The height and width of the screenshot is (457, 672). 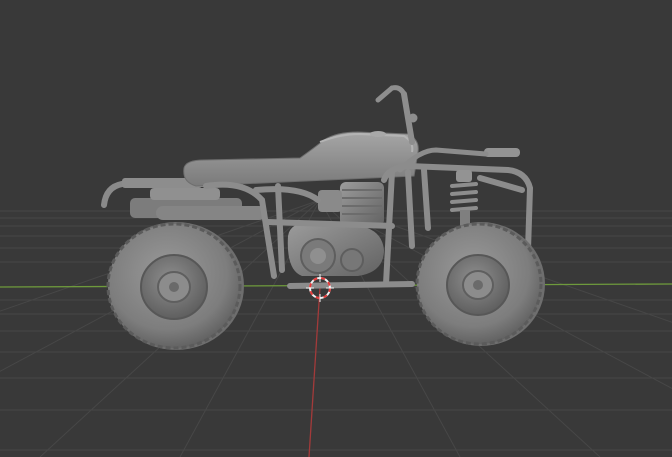 I want to click on exhaust-pipe, so click(x=211, y=213).